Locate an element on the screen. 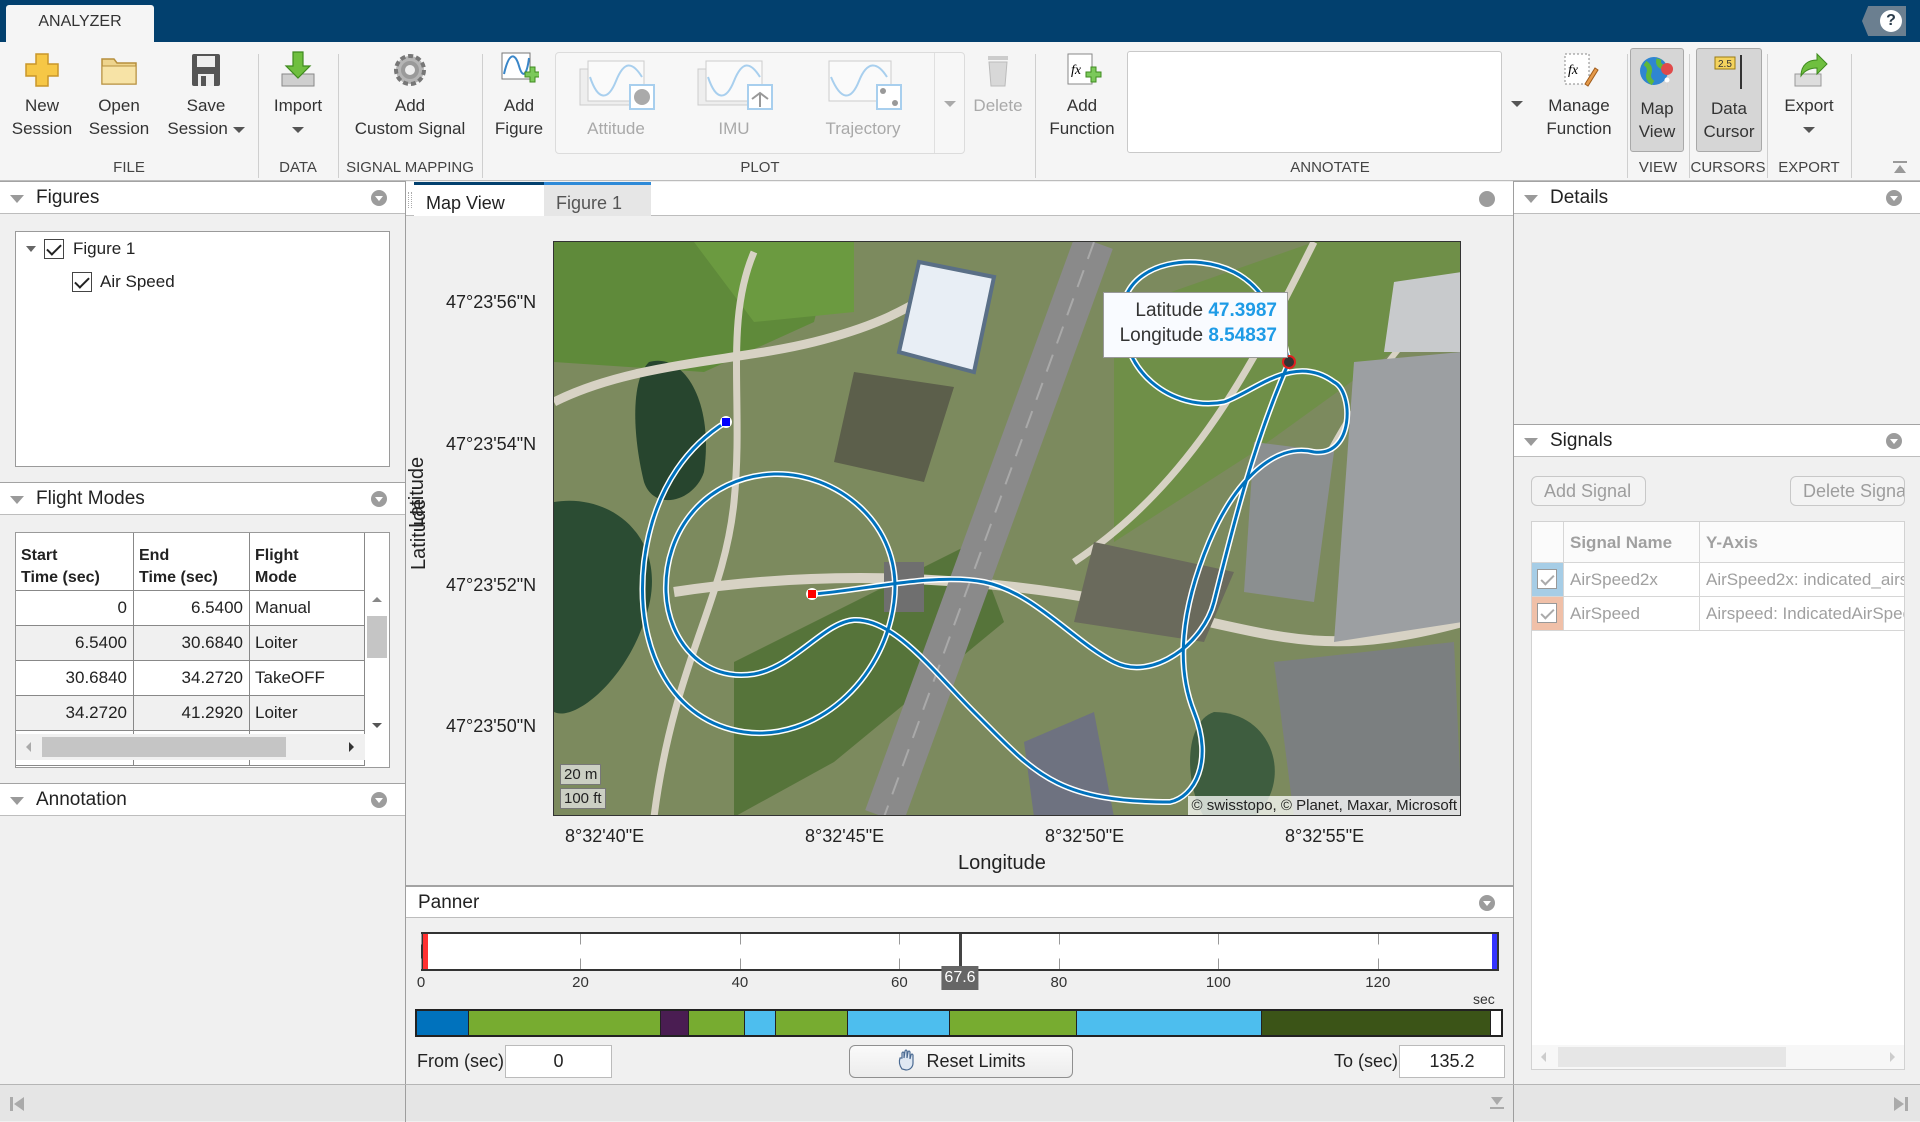 Image resolution: width=1920 pixels, height=1122 pixels. figure-1-checkbox is located at coordinates (54, 249).